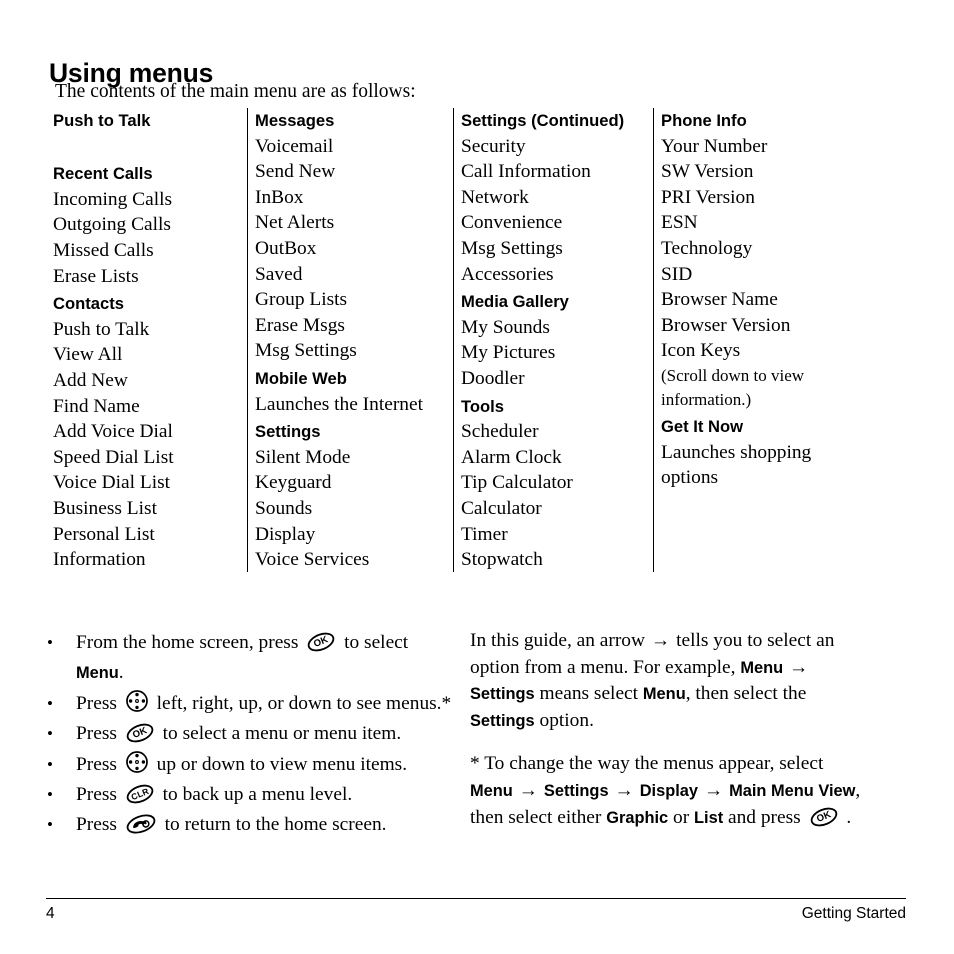 This screenshot has width=954, height=954. What do you see at coordinates (146, 432) in the screenshot?
I see `menu-item: Add Voice Dial` at bounding box center [146, 432].